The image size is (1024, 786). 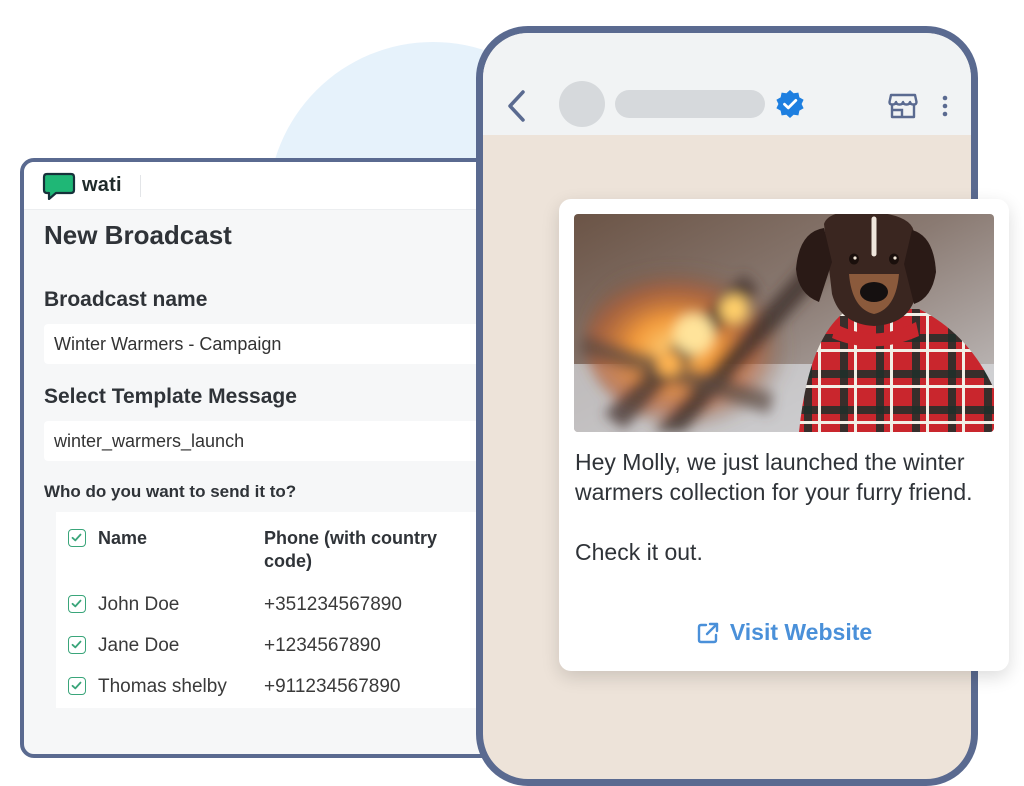 I want to click on select-all-checkbox, so click(x=77, y=538).